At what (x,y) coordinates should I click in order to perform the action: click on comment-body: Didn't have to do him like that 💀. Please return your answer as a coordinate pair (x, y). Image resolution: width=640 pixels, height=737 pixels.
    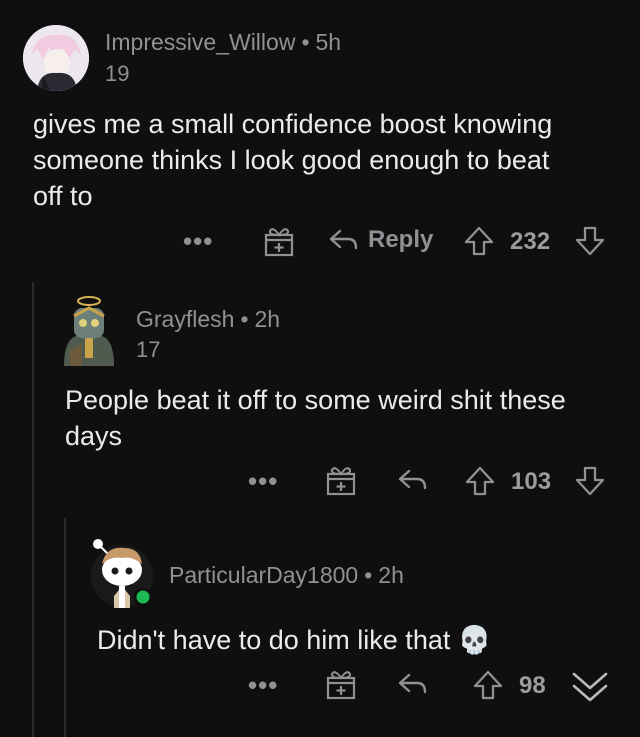
    Looking at the image, I should click on (347, 640).